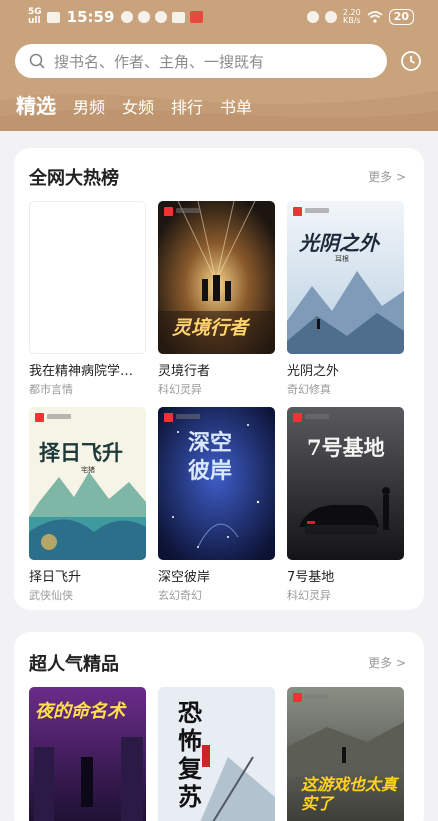 The height and width of the screenshot is (821, 438). Describe the element at coordinates (411, 61) in the screenshot. I see `history-clock-icon` at that location.